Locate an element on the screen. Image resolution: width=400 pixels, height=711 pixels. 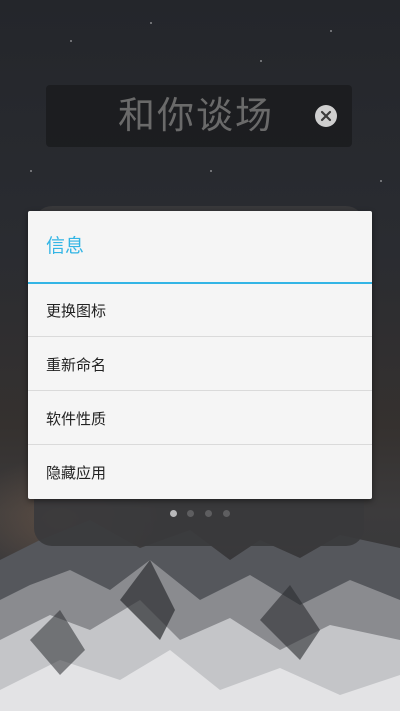
menu-item-hide-app: 隐藏应用 is located at coordinates (200, 472).